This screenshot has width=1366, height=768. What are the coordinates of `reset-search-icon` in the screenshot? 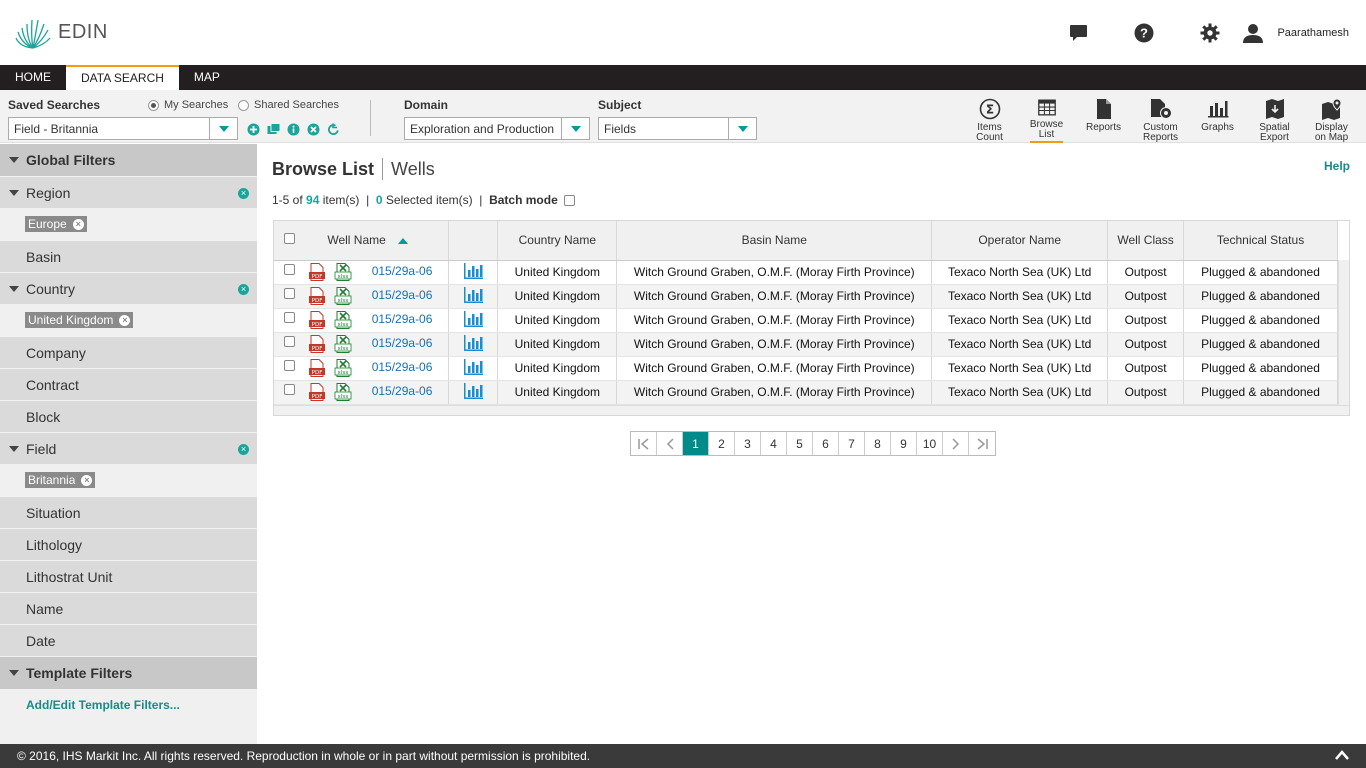 It's located at (333, 129).